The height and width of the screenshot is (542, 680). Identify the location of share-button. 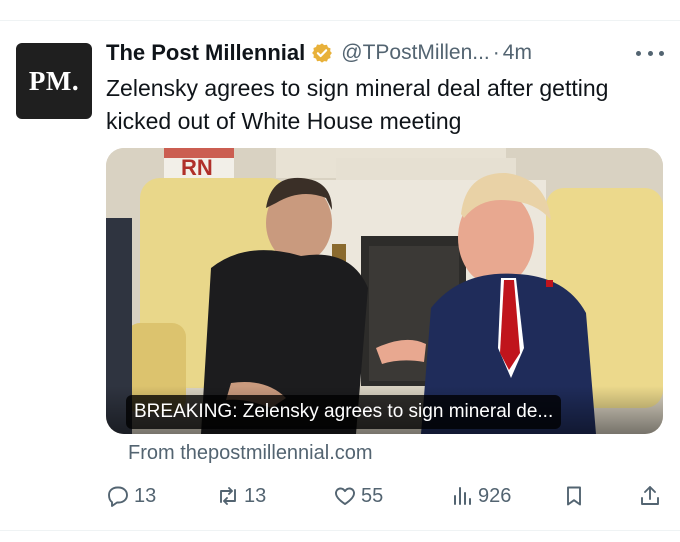
(652, 496).